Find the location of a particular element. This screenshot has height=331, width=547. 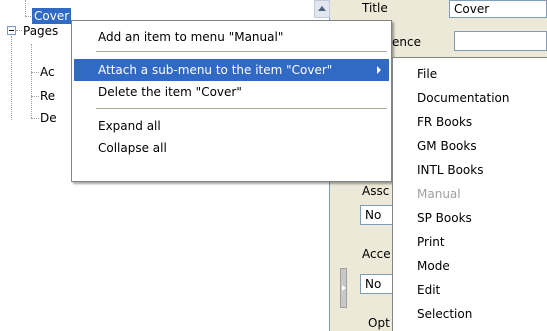

menu-item-delete: Delete the item "Cover" is located at coordinates (231, 92).